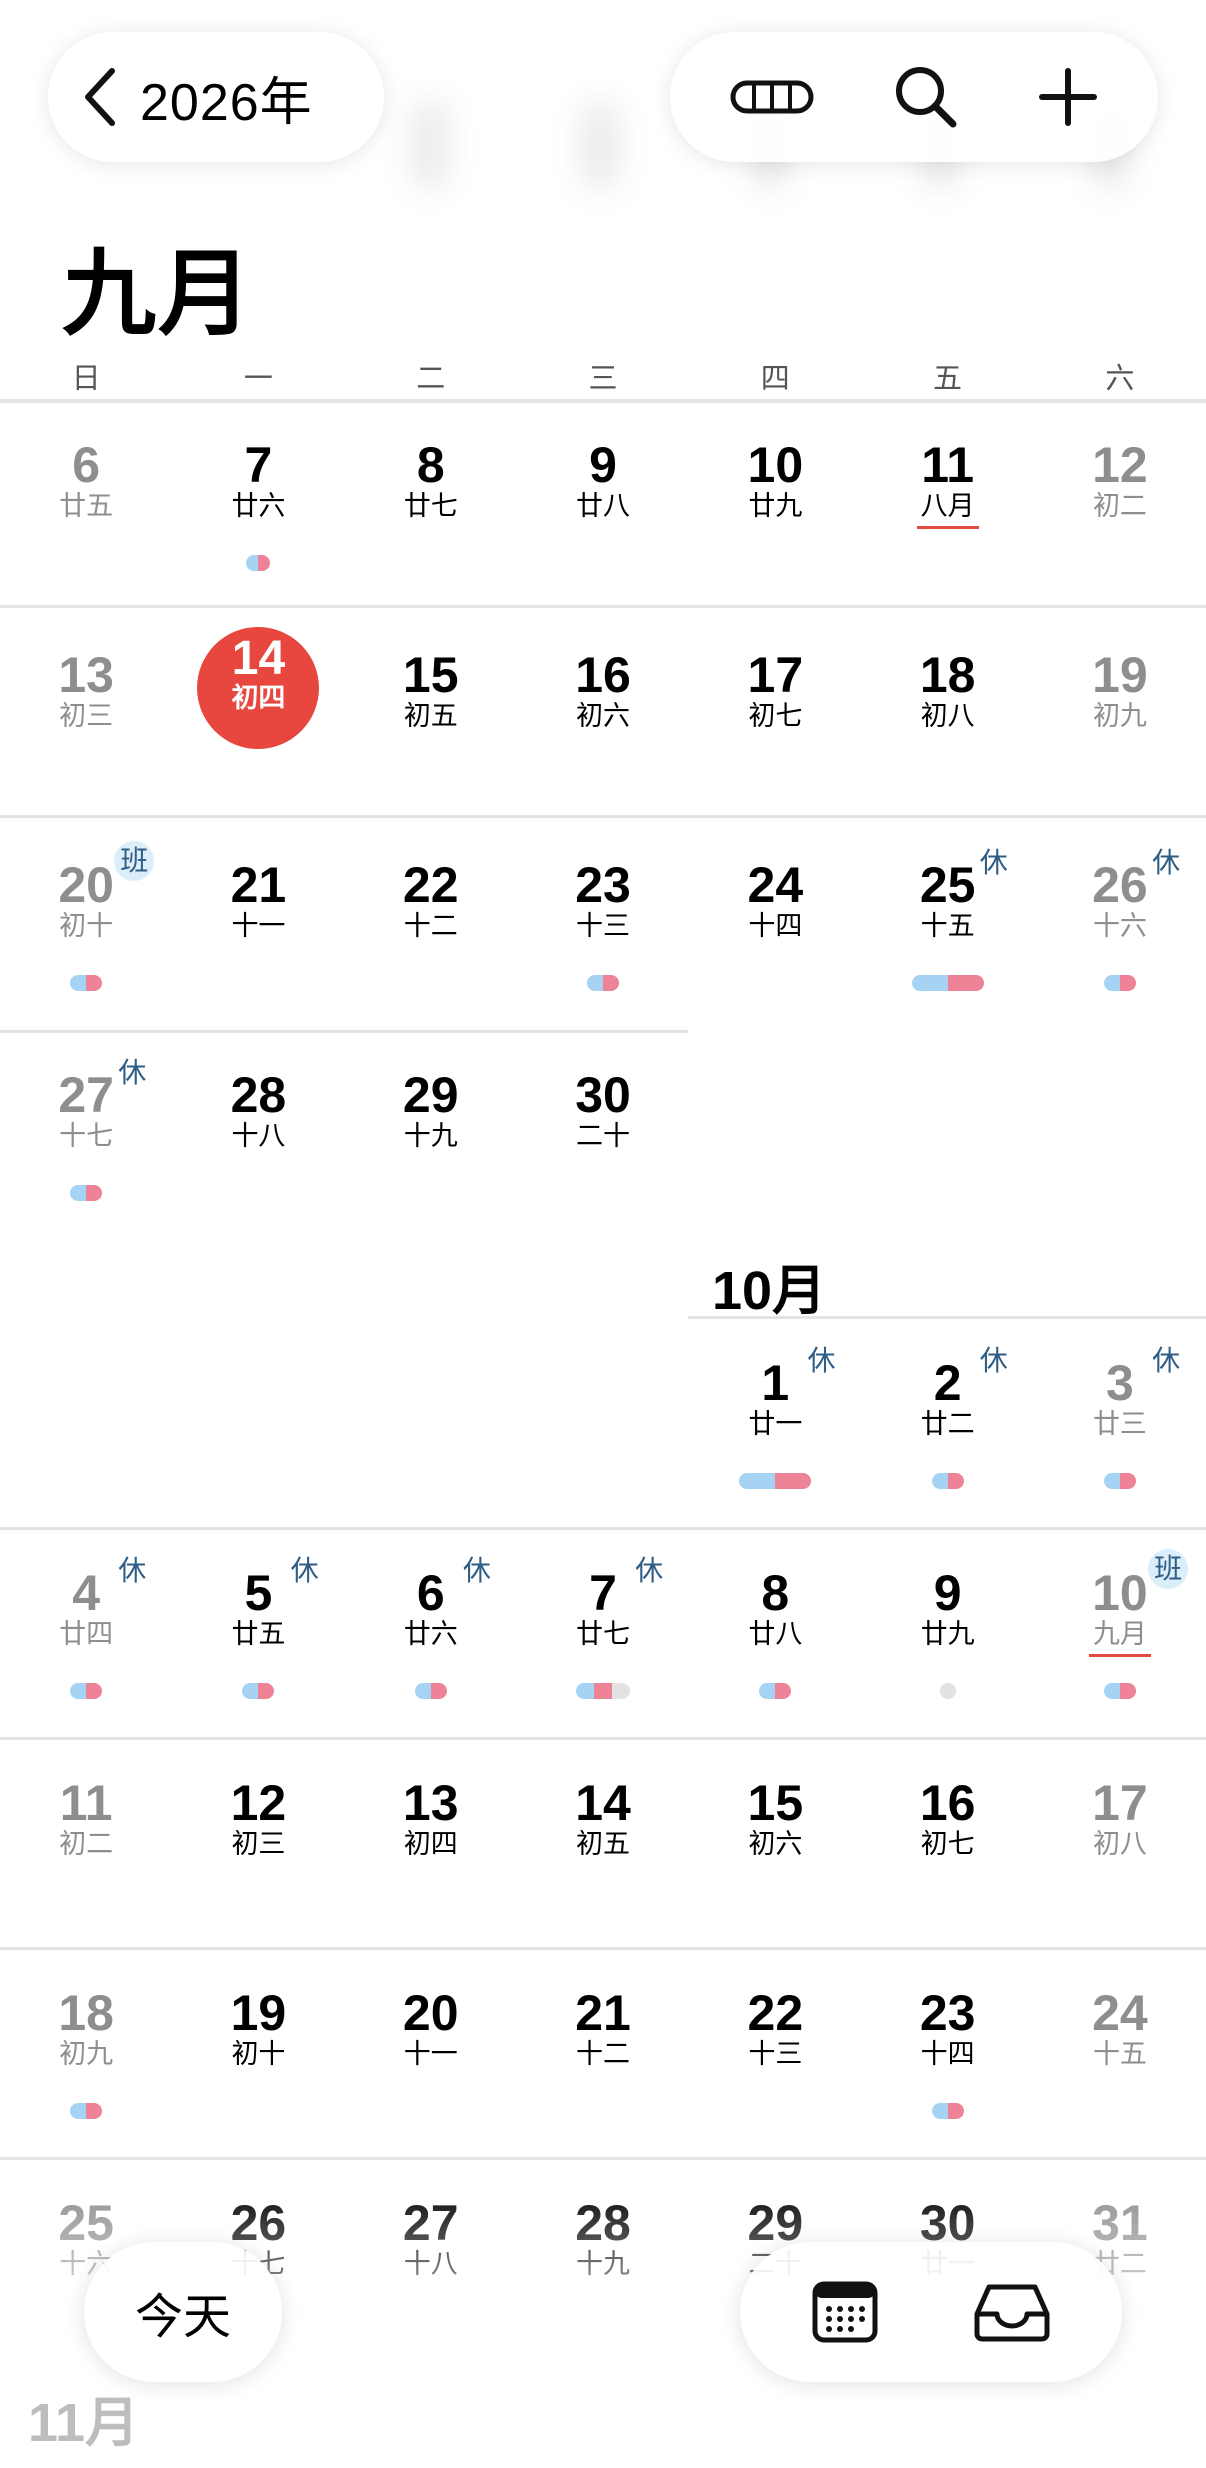 The image size is (1206, 2468). I want to click on day-cell: 14 初五, so click(603, 1838).